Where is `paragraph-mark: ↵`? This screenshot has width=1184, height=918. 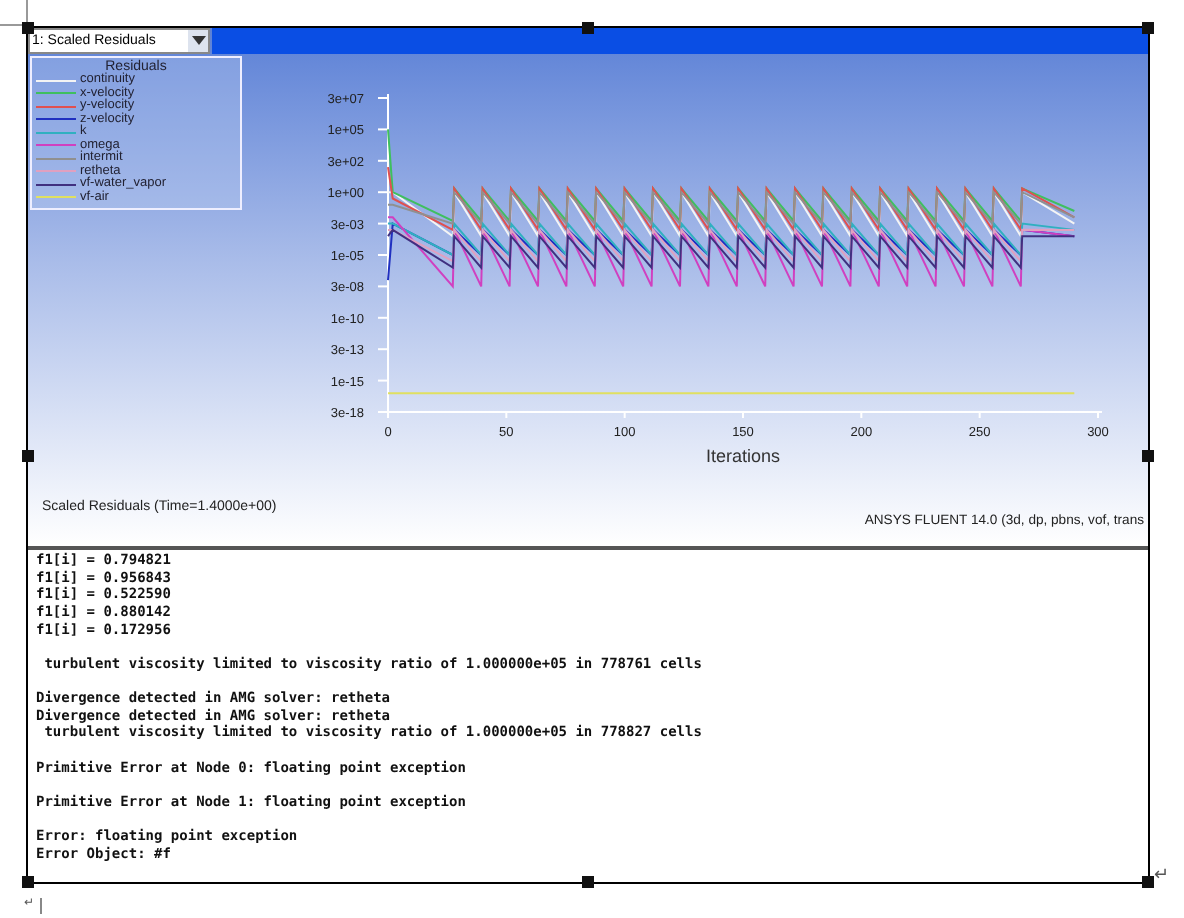
paragraph-mark: ↵ is located at coordinates (1162, 875).